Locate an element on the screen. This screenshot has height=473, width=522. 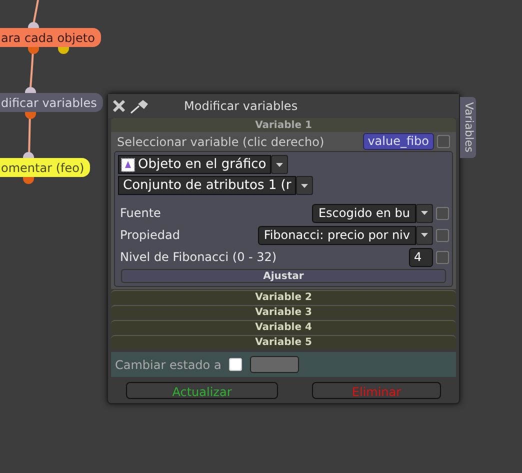
side-tab: Variables is located at coordinates (468, 127).